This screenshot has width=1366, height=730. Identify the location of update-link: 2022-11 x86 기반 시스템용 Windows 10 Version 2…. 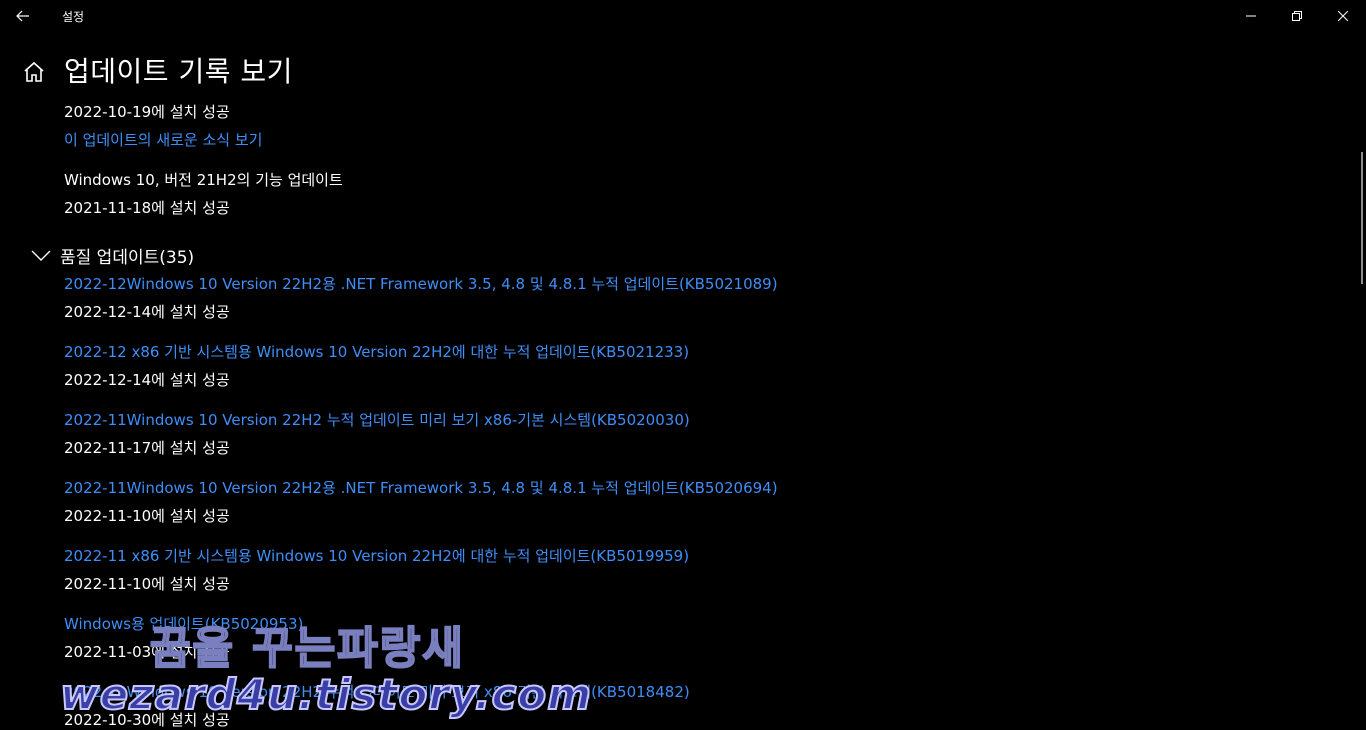
(376, 555).